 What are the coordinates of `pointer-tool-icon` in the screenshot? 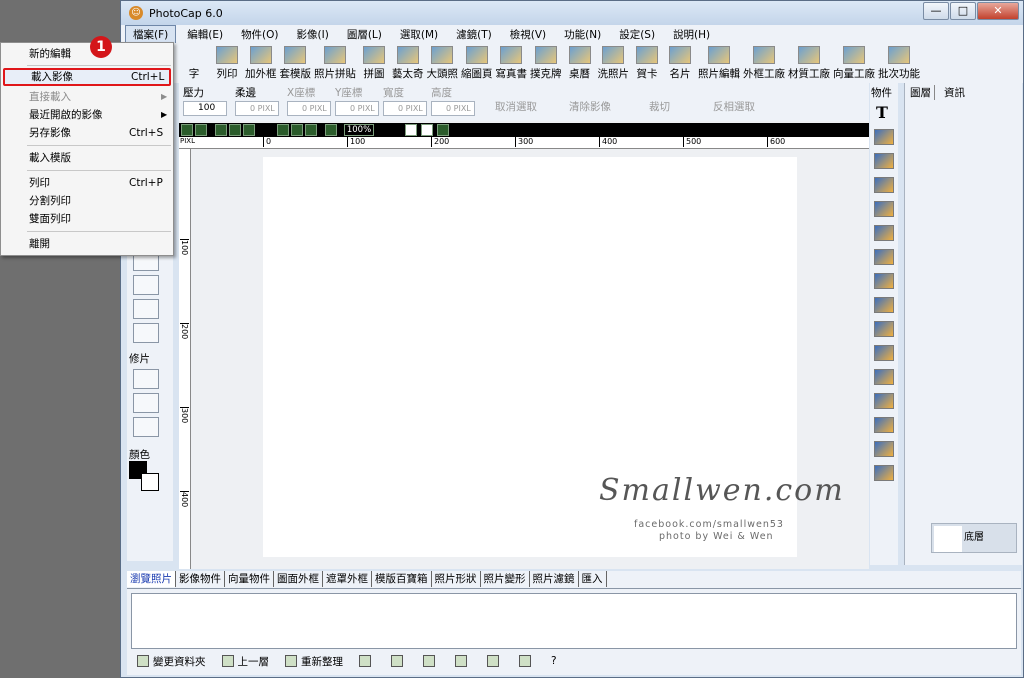 It's located at (411, 130).